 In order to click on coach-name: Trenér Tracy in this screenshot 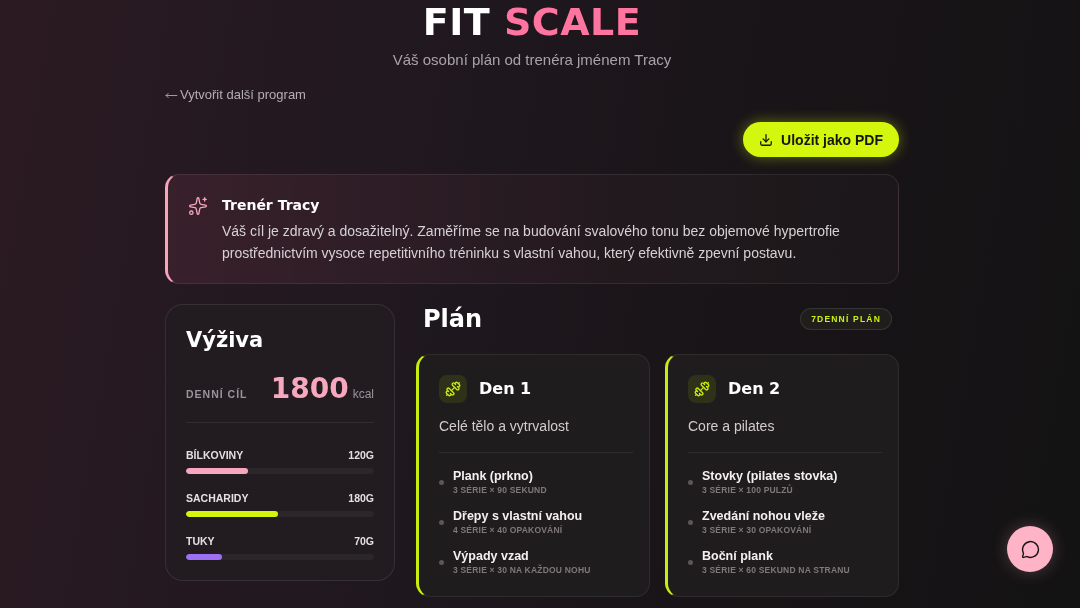, I will do `click(271, 205)`.